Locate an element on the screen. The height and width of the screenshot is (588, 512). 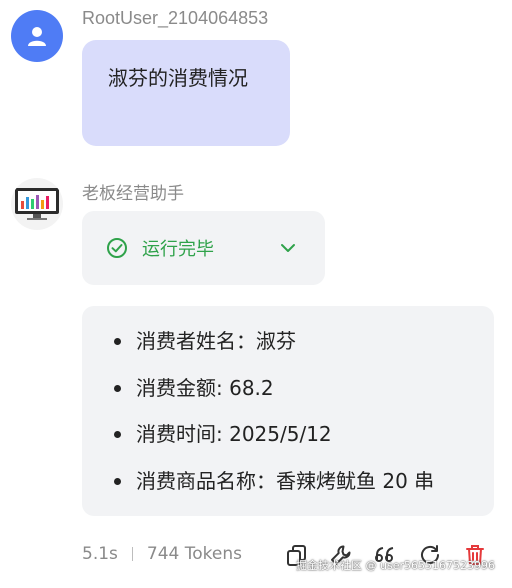
user-icon is located at coordinates (37, 36).